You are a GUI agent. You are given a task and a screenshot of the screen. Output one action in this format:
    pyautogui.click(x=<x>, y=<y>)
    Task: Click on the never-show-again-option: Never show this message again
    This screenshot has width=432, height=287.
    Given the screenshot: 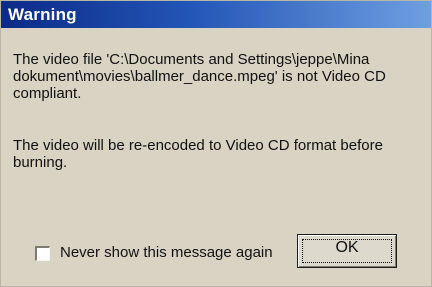 What is the action you would take?
    pyautogui.click(x=160, y=255)
    